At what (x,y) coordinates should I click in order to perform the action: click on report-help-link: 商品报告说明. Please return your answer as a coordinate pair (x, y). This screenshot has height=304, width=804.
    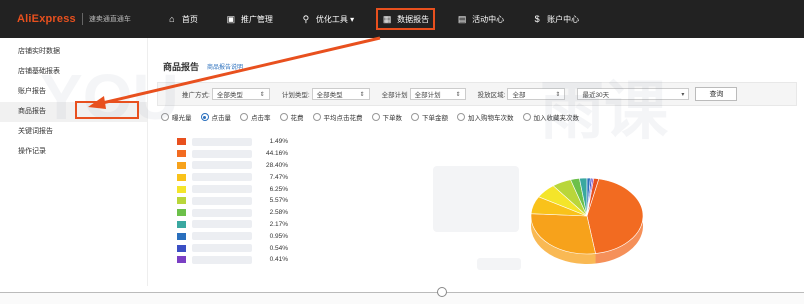
    Looking at the image, I should click on (225, 66).